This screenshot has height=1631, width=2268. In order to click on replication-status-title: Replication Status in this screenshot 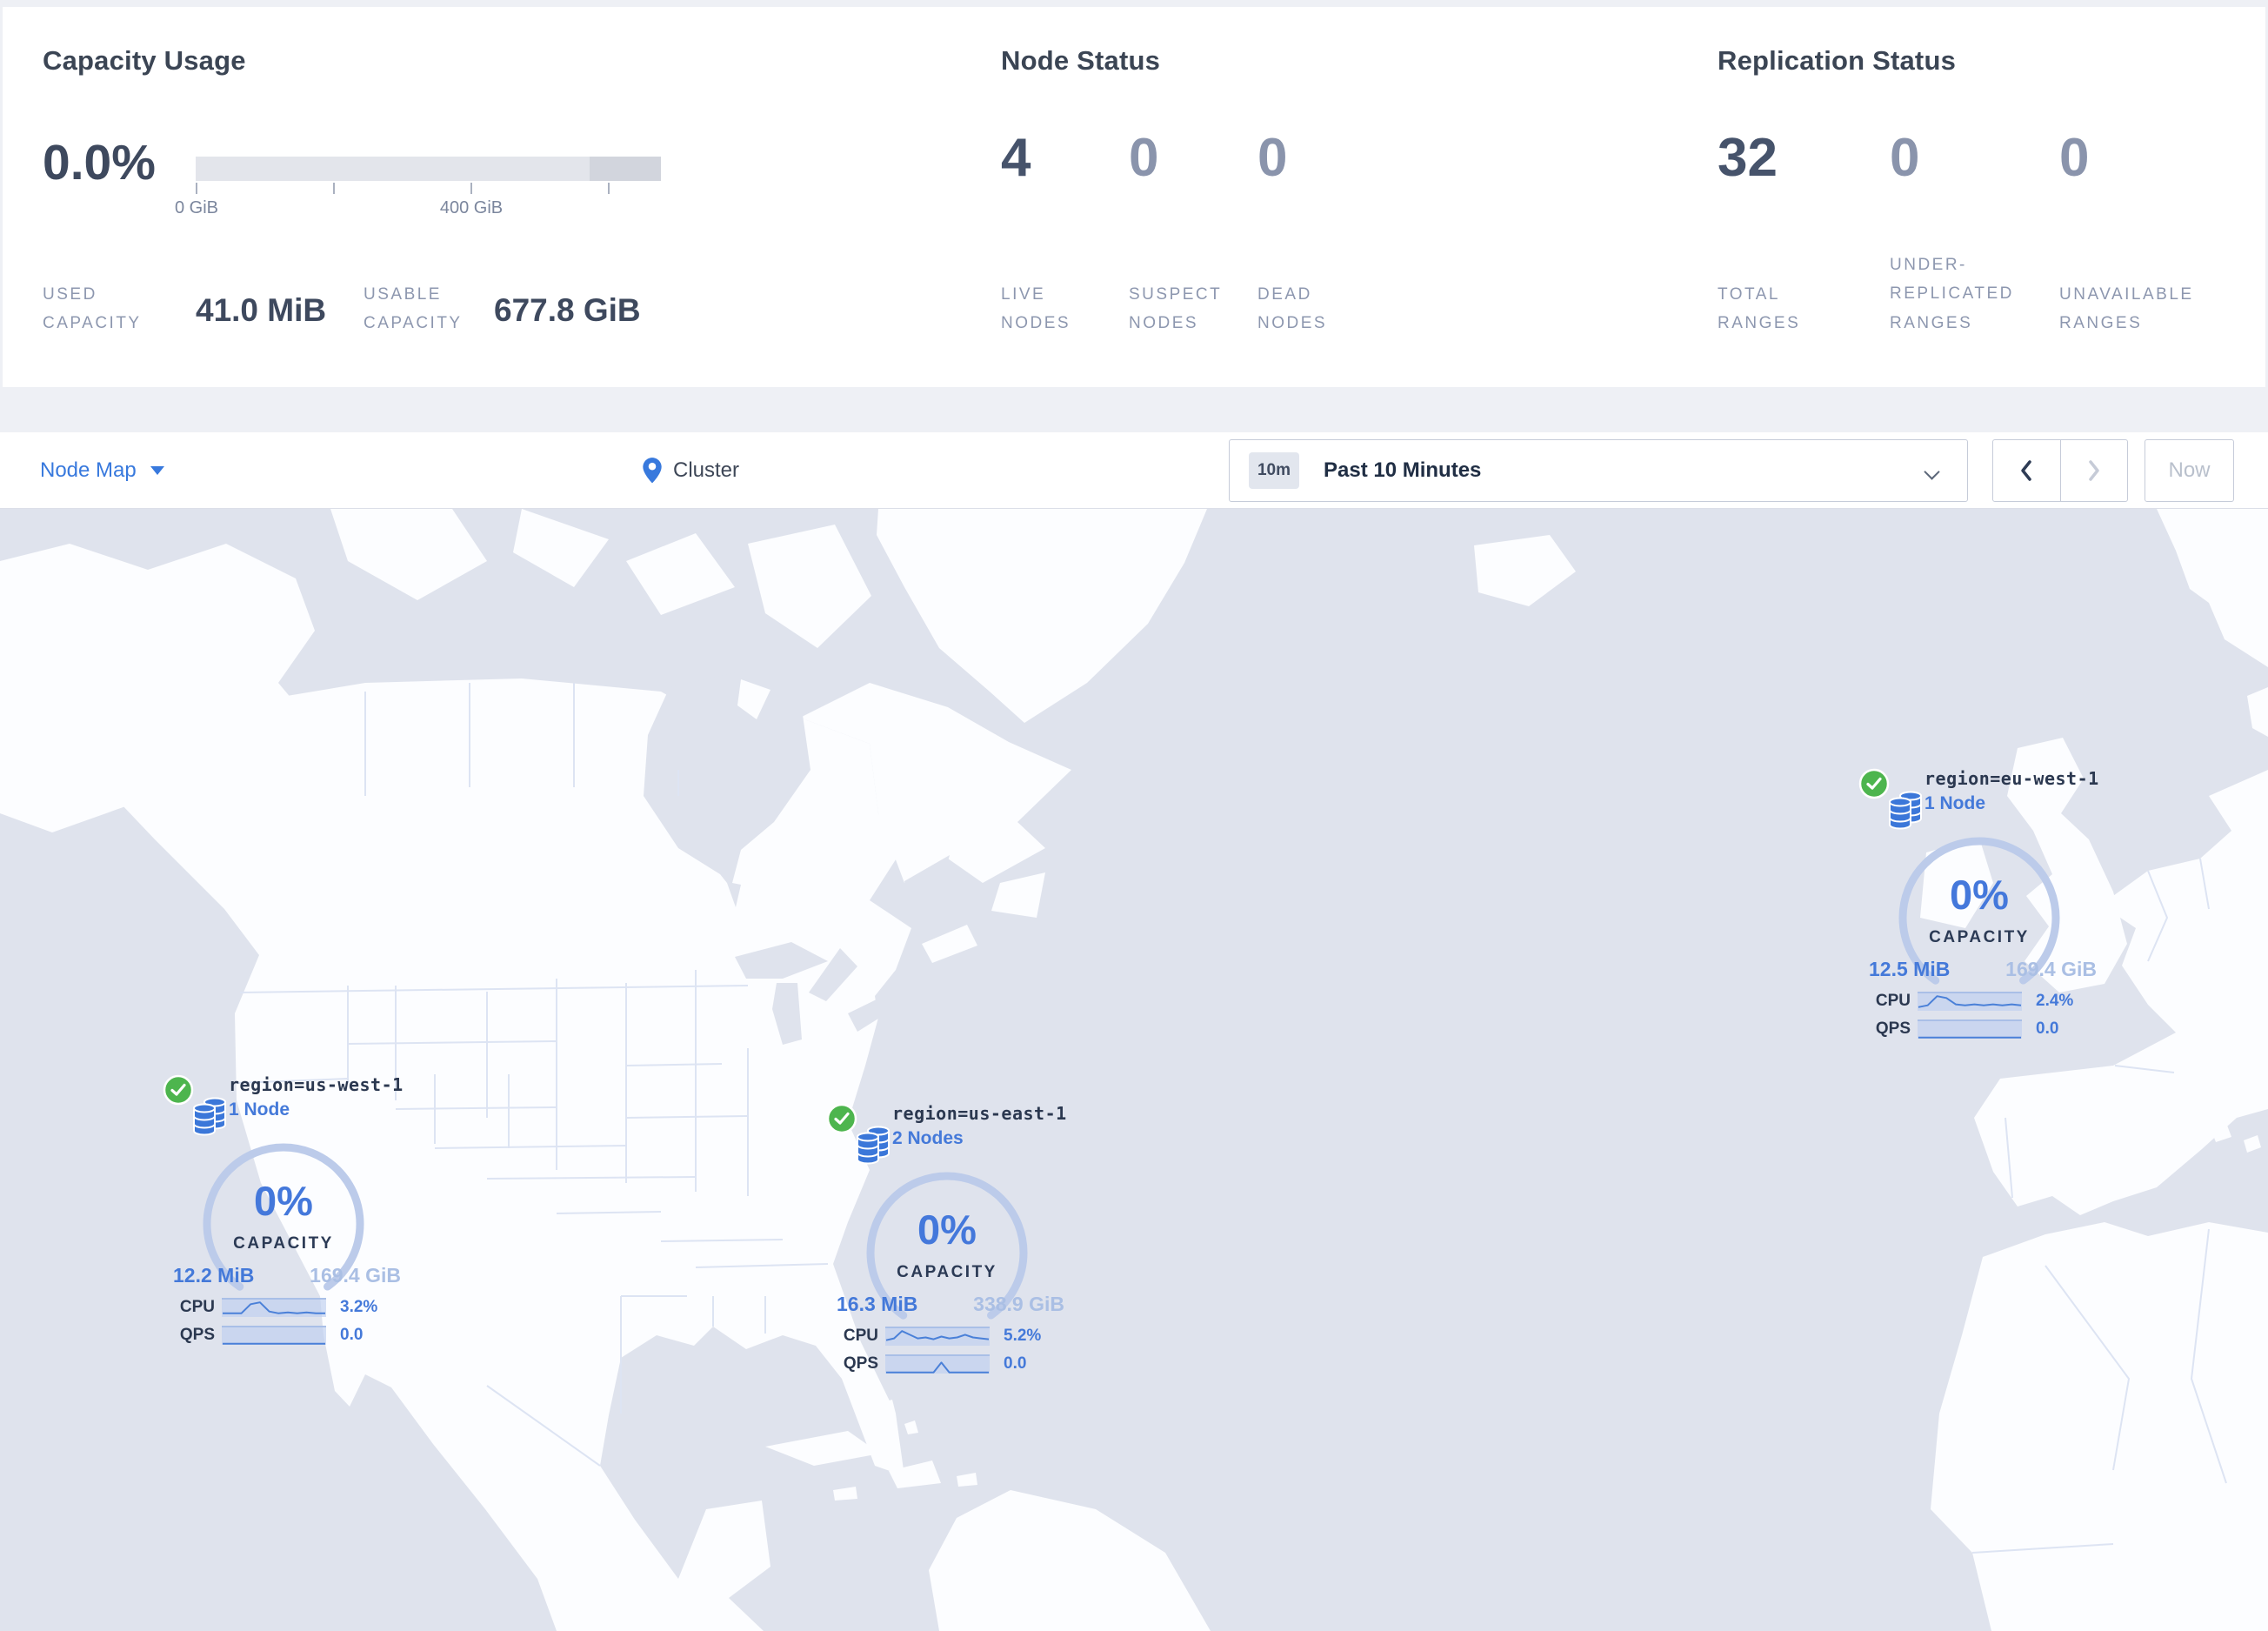, I will do `click(1837, 60)`.